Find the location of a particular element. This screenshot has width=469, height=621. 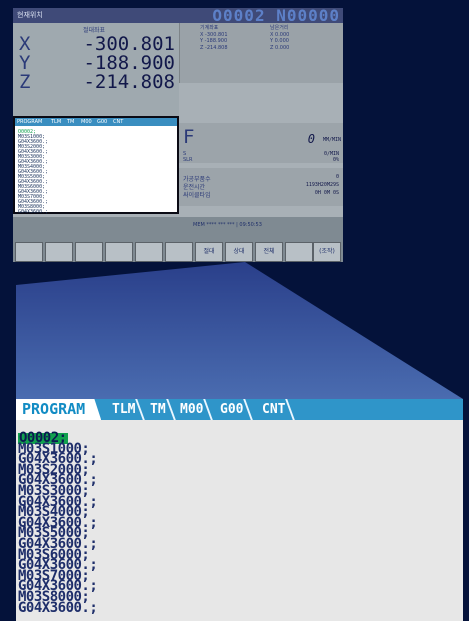

zoom-tab-label: M00 is located at coordinates (192, 409).